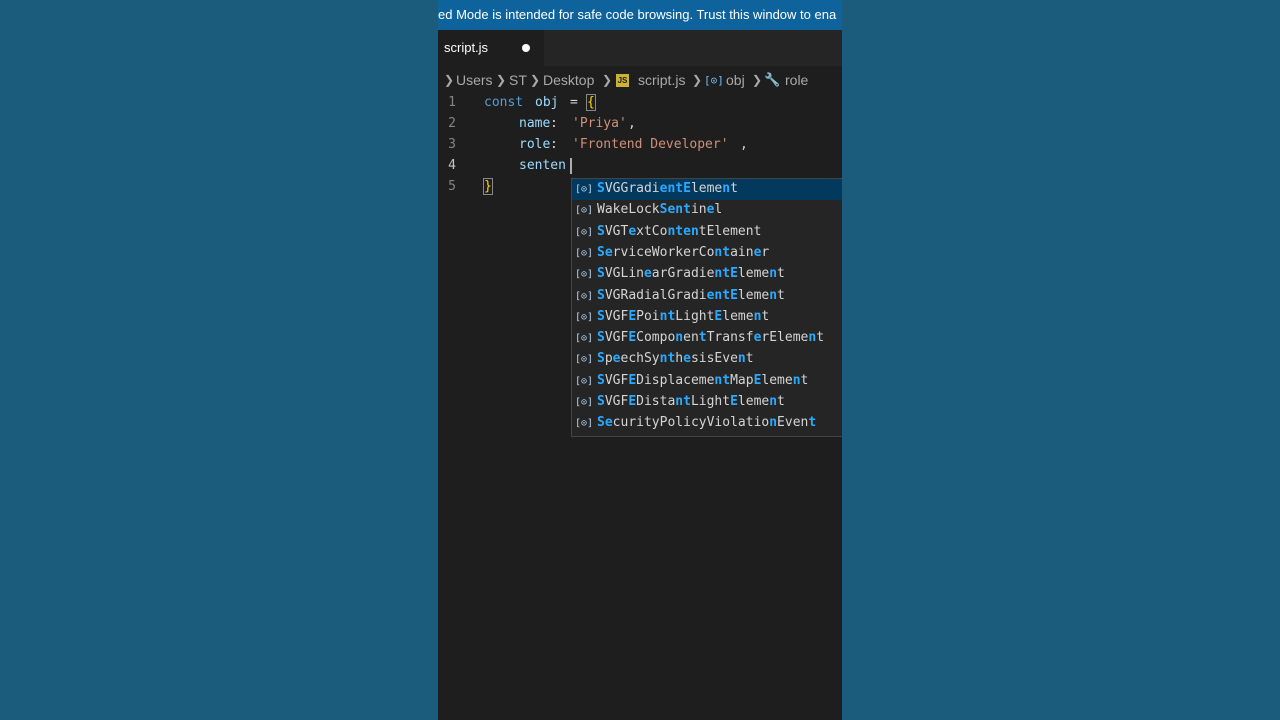 This screenshot has height=720, width=1280. What do you see at coordinates (488, 186) in the screenshot?
I see `brace-token: }` at bounding box center [488, 186].